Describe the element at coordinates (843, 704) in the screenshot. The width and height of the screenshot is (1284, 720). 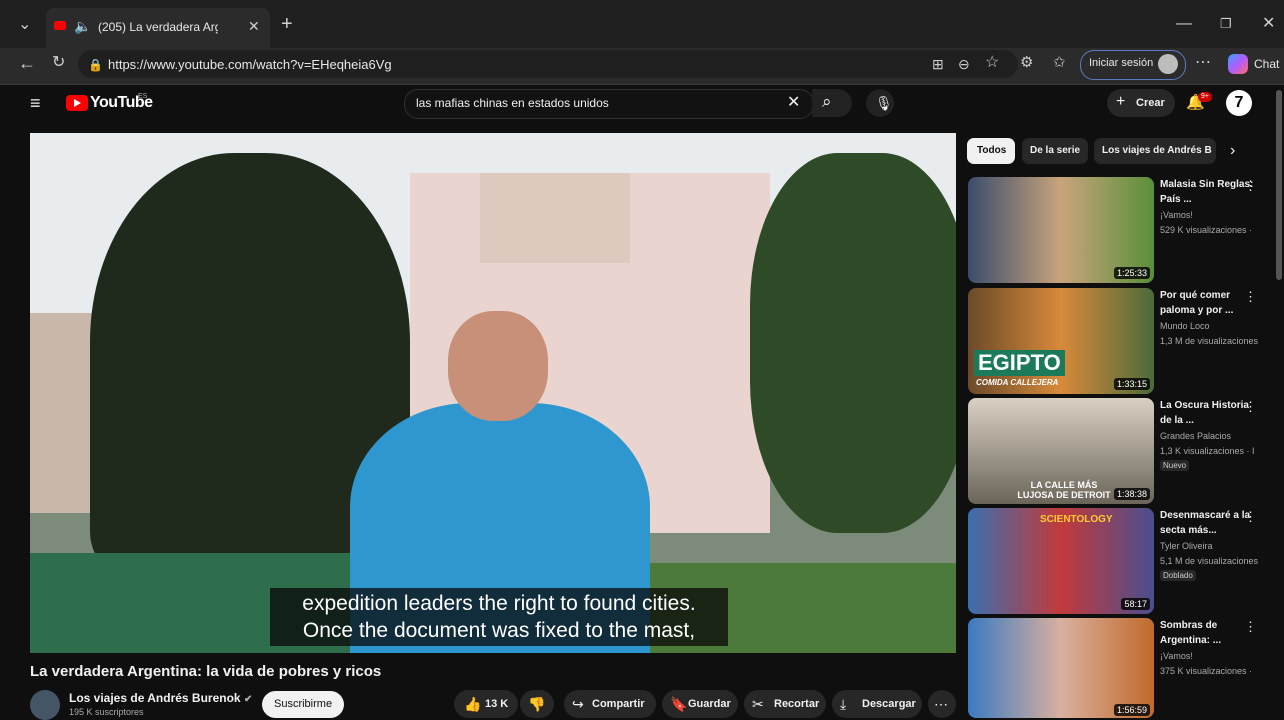
I see `download-icon: ⤓` at that location.